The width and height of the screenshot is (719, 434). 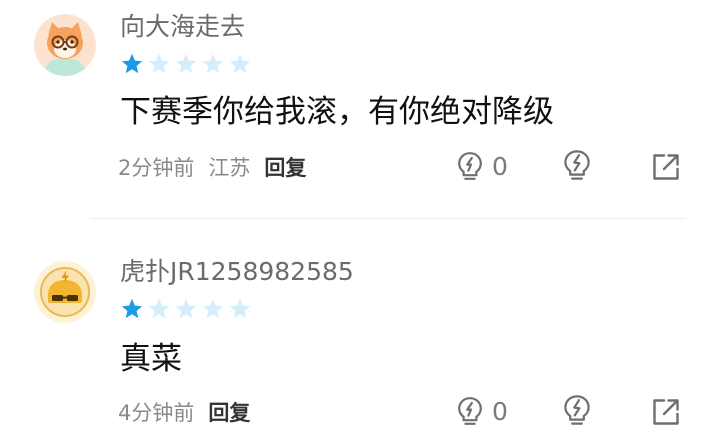 I want to click on comment-meta: 4分钟前 回复, so click(x=184, y=412).